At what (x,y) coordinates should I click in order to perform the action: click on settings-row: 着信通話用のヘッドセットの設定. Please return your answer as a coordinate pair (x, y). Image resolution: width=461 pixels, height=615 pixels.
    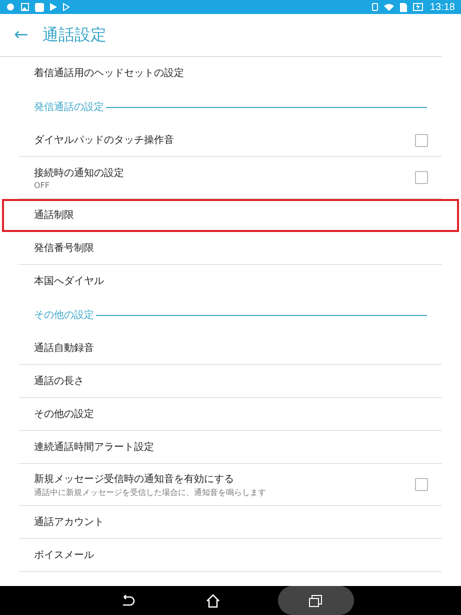
    Looking at the image, I should click on (230, 73).